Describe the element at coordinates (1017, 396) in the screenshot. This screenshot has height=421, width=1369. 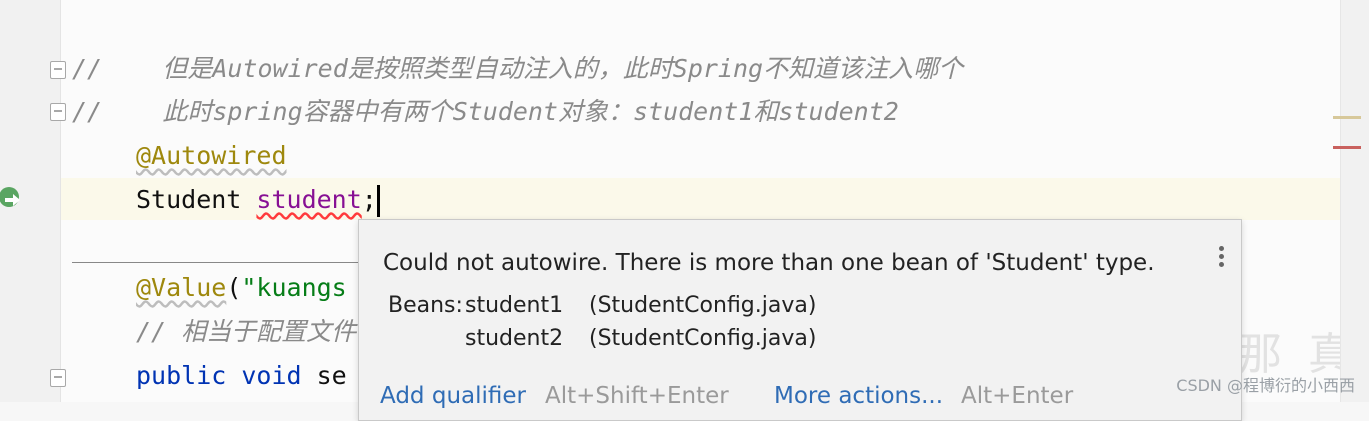
I see `more-actions-shortcut: Alt+Enter` at that location.